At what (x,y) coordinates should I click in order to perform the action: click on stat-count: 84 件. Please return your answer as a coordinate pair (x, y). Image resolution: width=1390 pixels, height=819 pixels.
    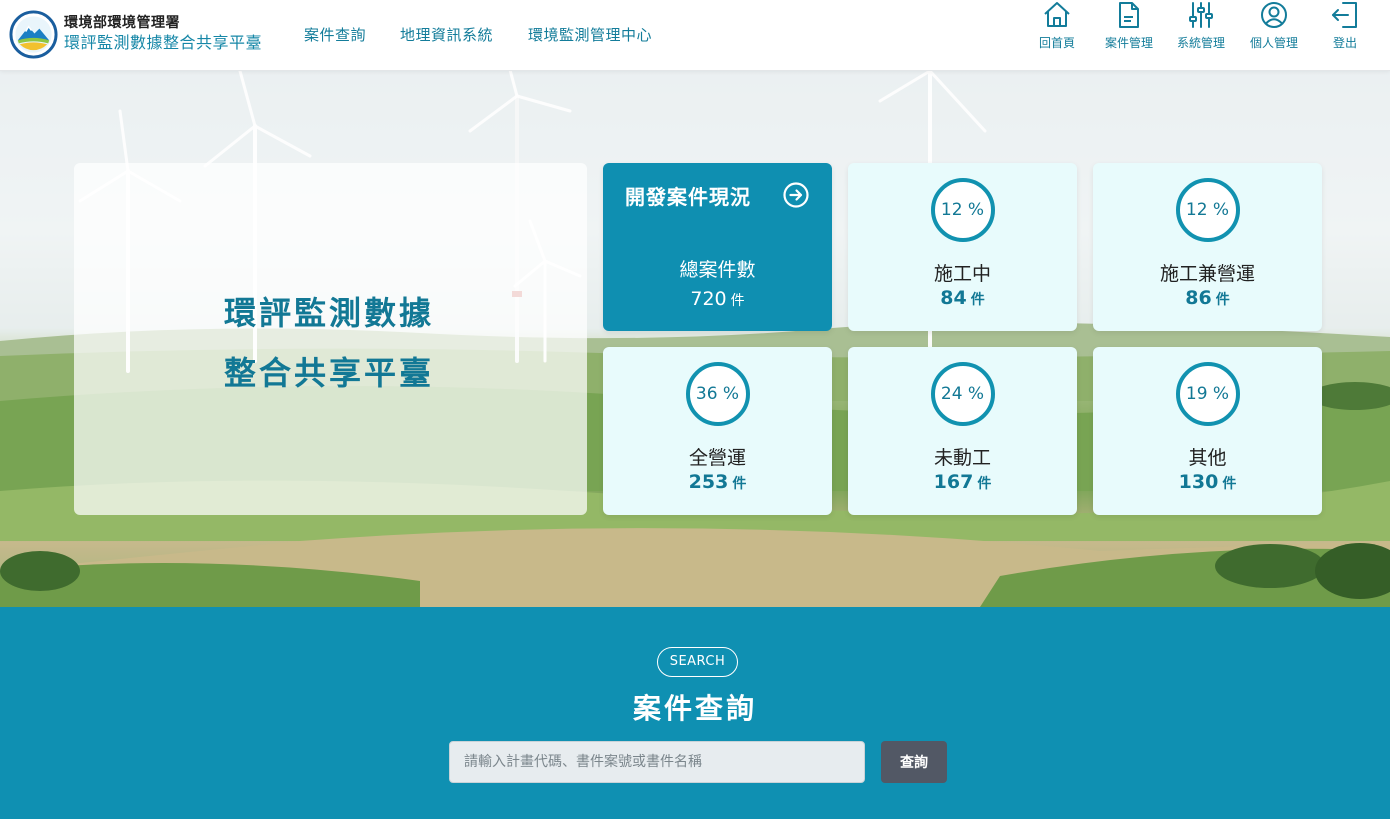
    Looking at the image, I should click on (962, 298).